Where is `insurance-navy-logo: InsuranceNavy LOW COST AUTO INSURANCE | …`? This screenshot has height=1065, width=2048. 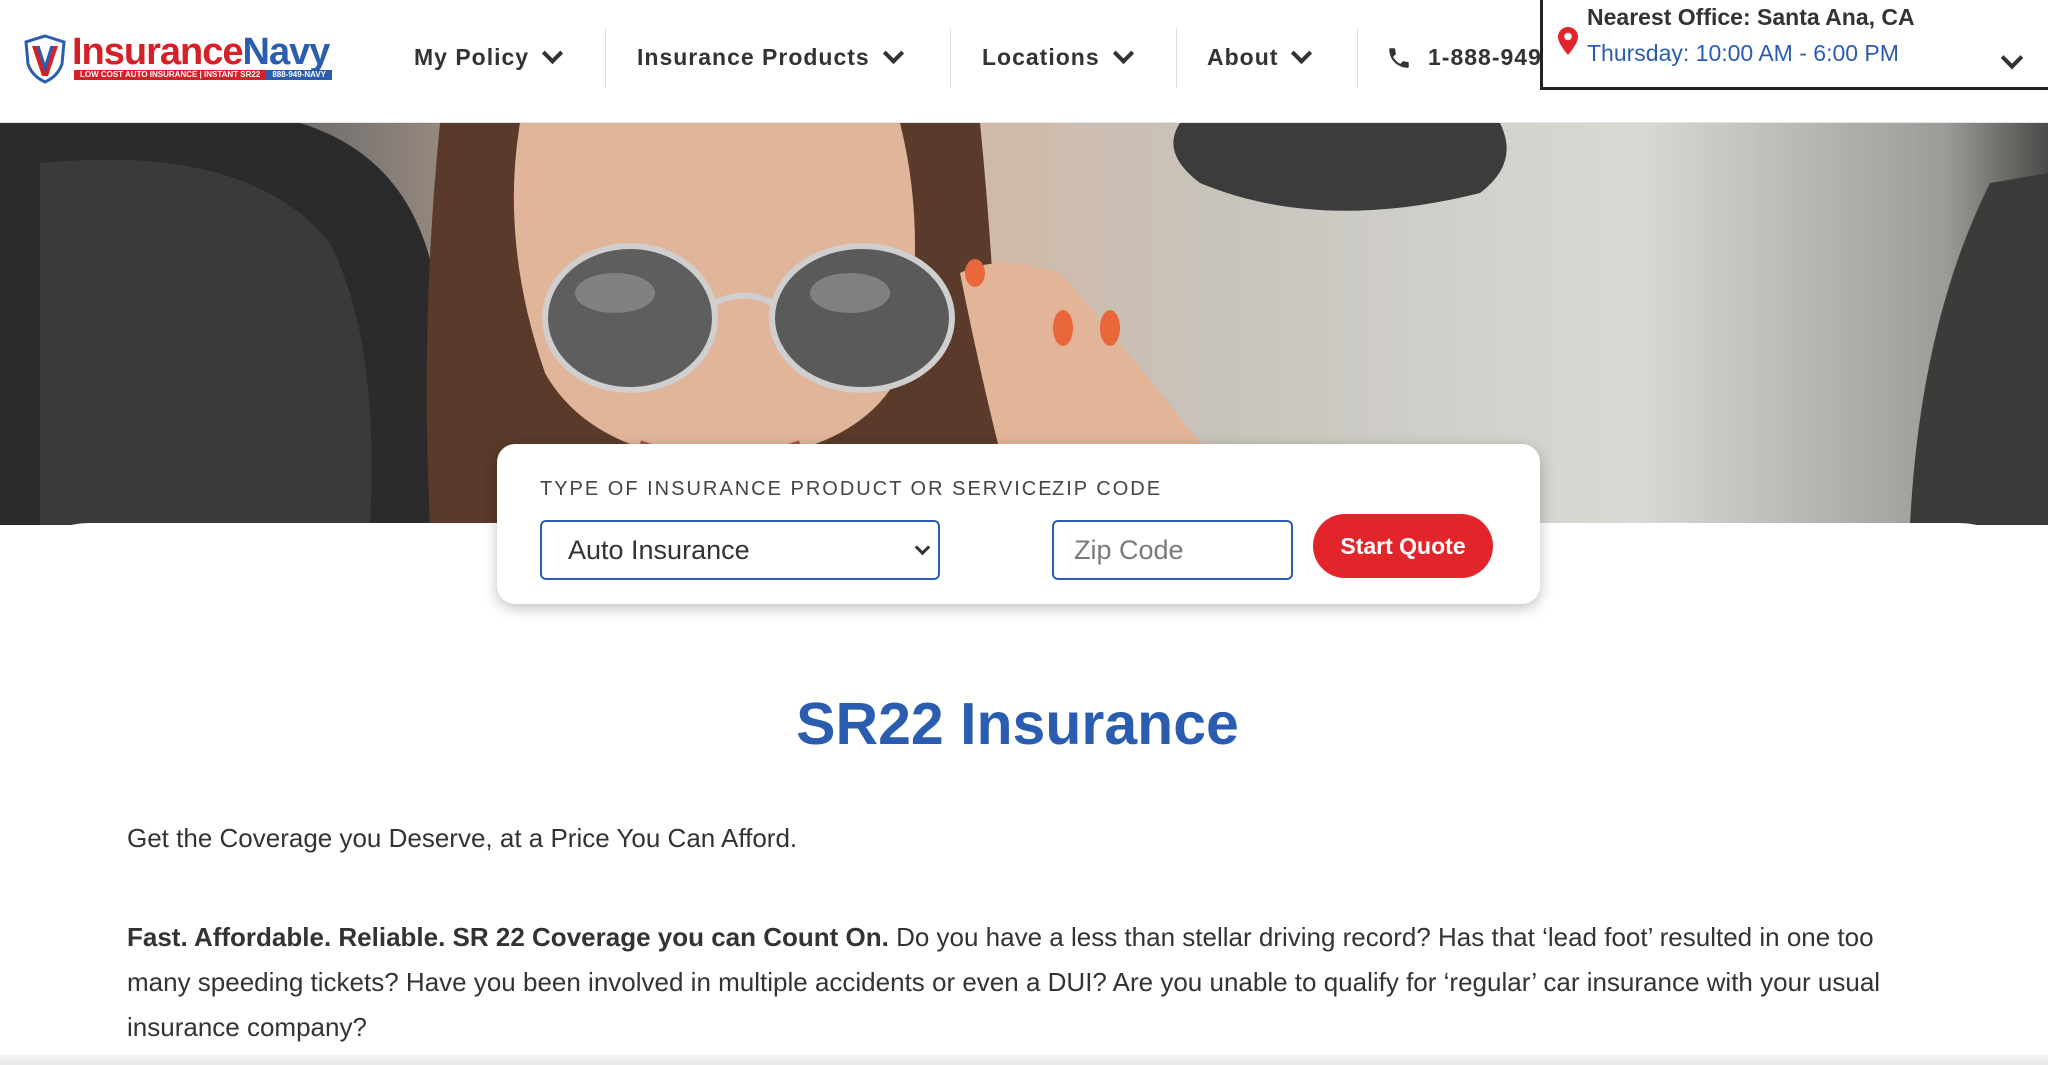
insurance-navy-logo: InsuranceNavy LOW COST AUTO INSURANCE | … is located at coordinates (184, 58).